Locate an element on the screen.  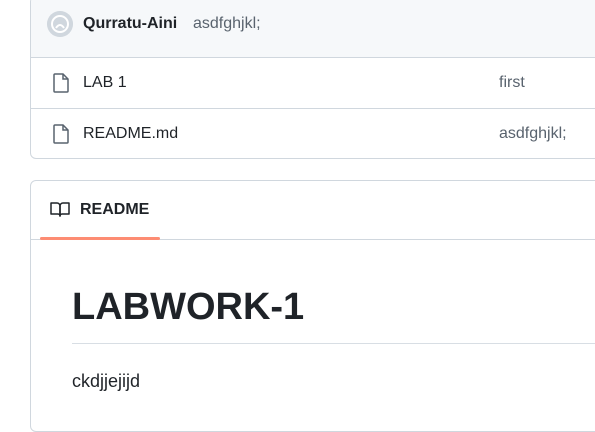
tab-readme: README is located at coordinates (100, 210).